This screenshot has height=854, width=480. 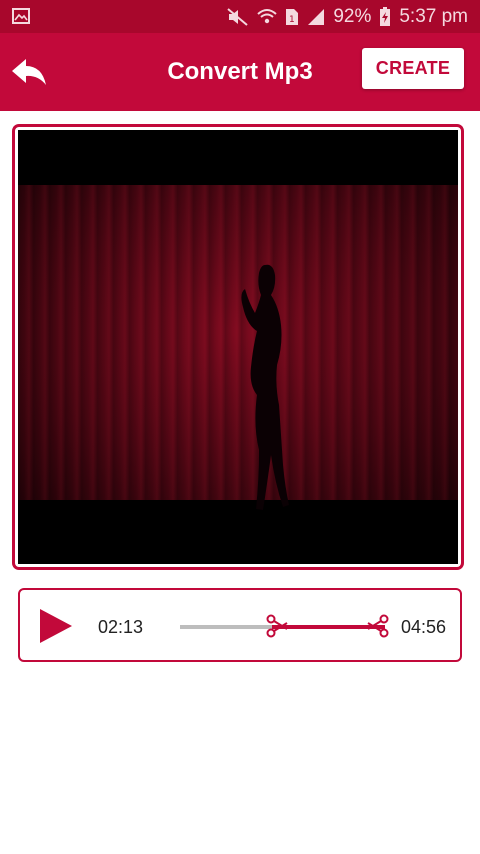 What do you see at coordinates (423, 627) in the screenshot?
I see `total-time-label: 04:56` at bounding box center [423, 627].